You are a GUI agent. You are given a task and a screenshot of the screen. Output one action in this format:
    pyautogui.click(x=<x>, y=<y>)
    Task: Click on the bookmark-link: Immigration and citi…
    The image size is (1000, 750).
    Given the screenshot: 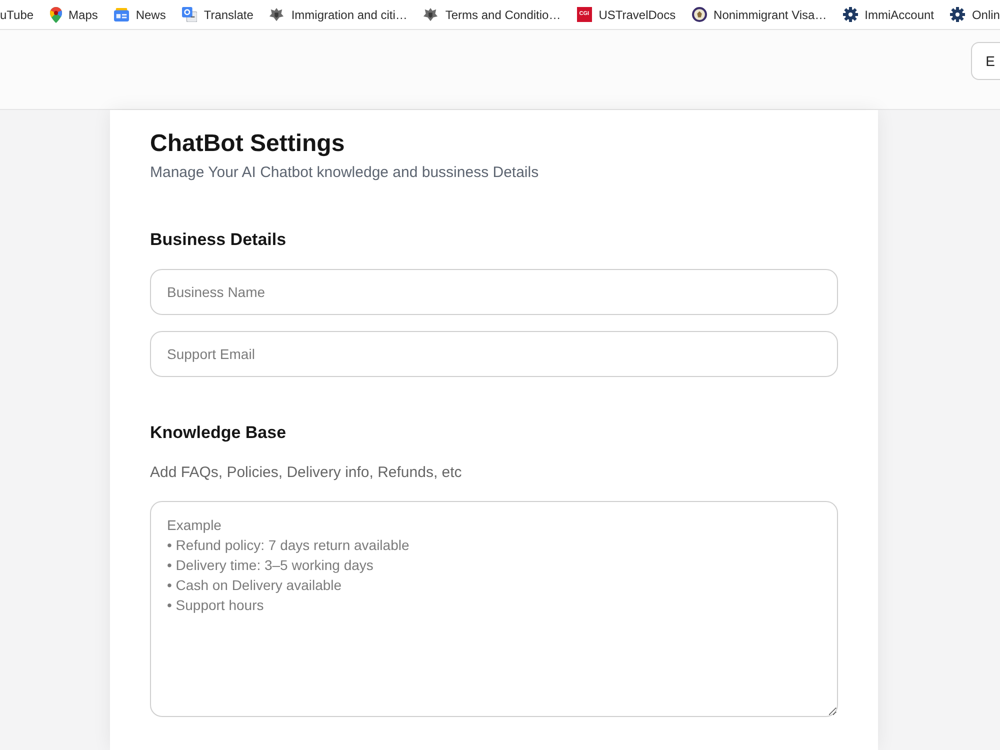 What is the action you would take?
    pyautogui.click(x=338, y=15)
    